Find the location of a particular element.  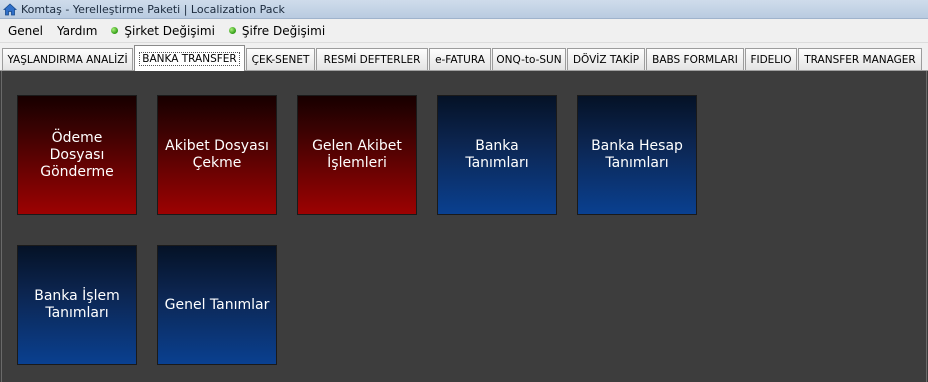

tab-babs-formlari: BABS FORMLARI is located at coordinates (695, 59).